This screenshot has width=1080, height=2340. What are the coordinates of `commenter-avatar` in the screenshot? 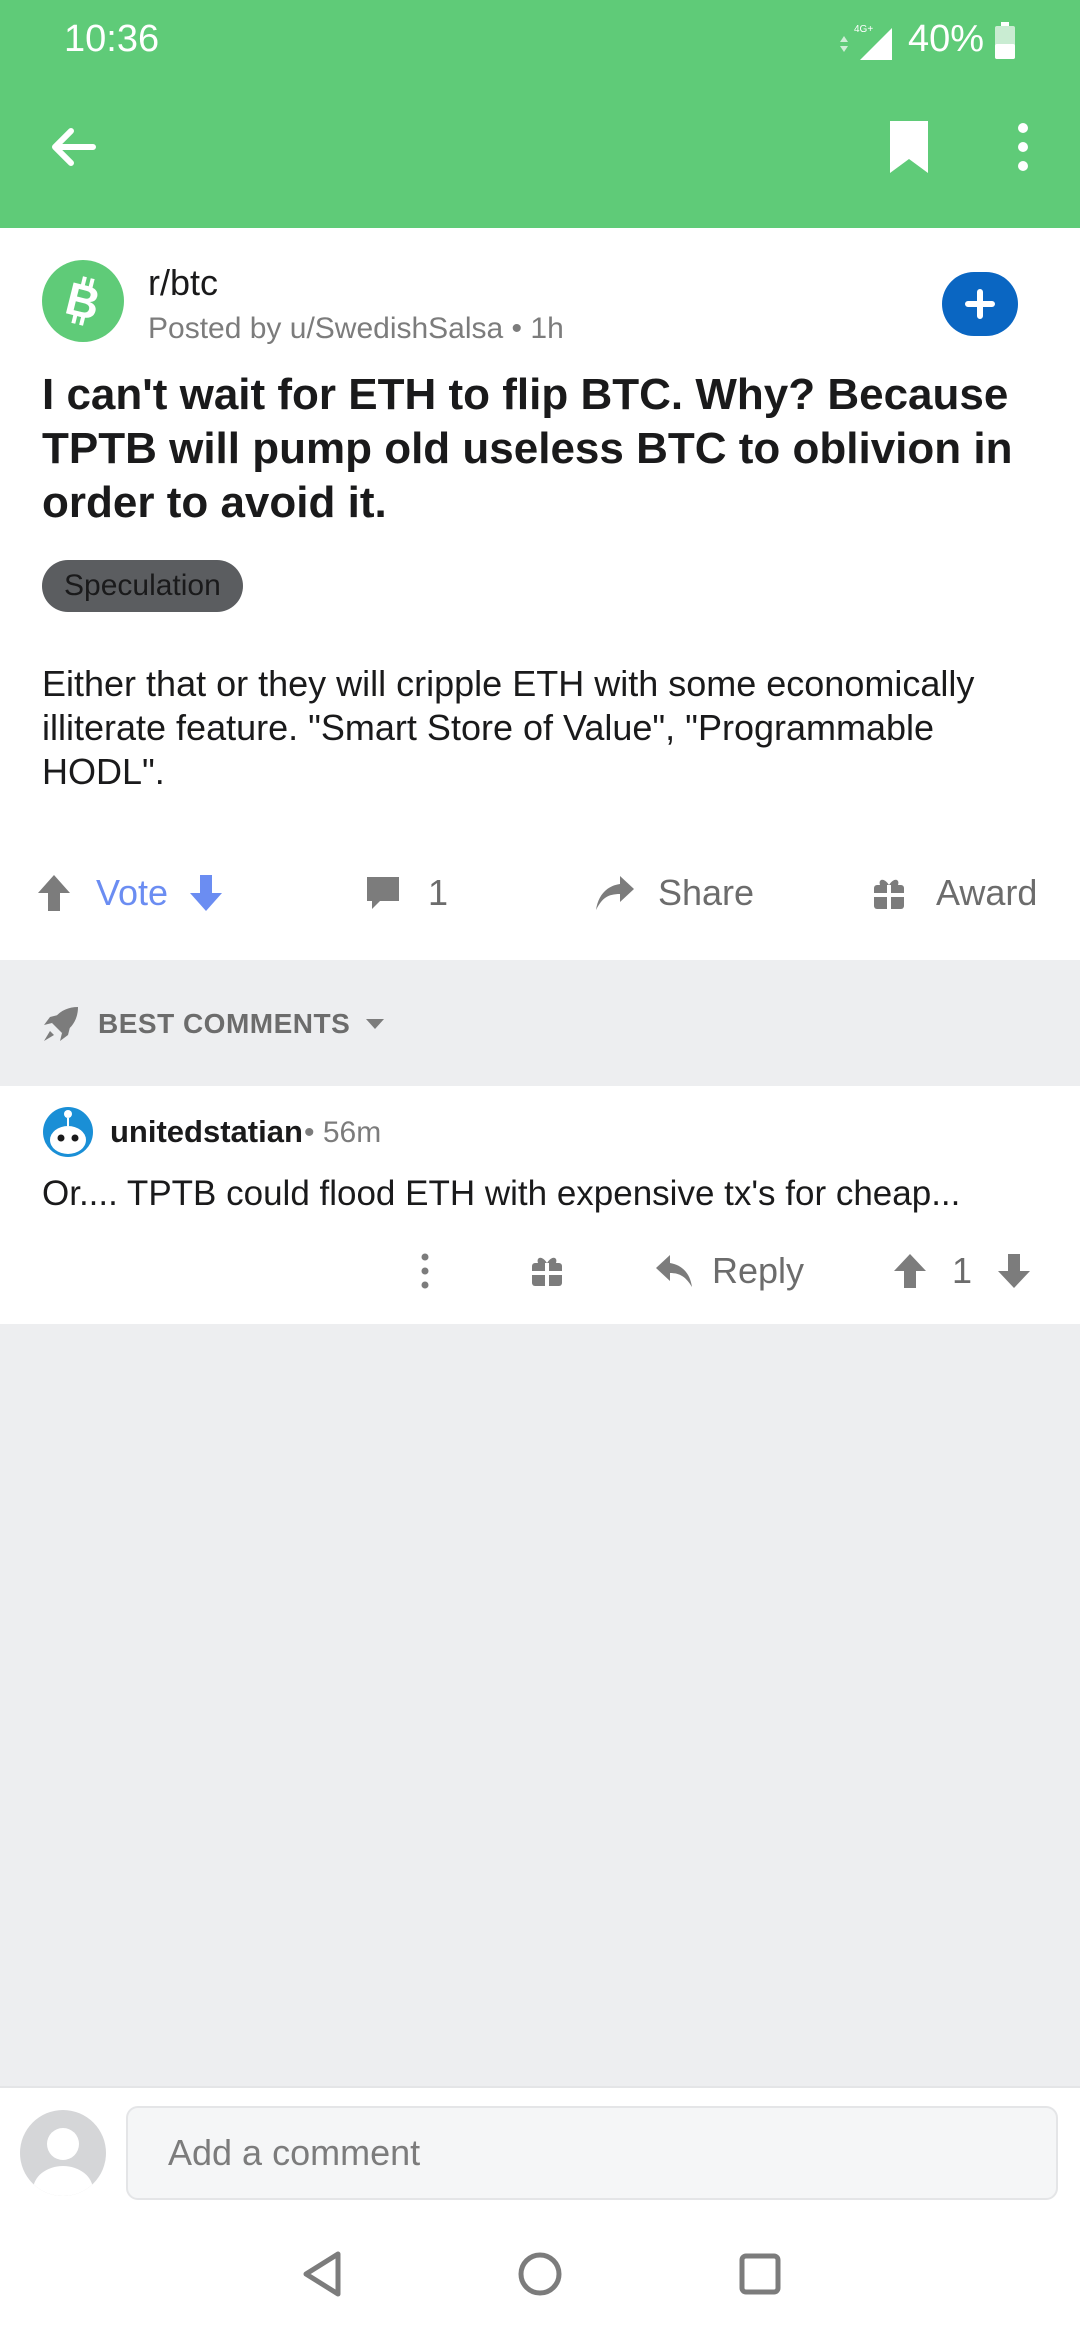 It's located at (68, 1132).